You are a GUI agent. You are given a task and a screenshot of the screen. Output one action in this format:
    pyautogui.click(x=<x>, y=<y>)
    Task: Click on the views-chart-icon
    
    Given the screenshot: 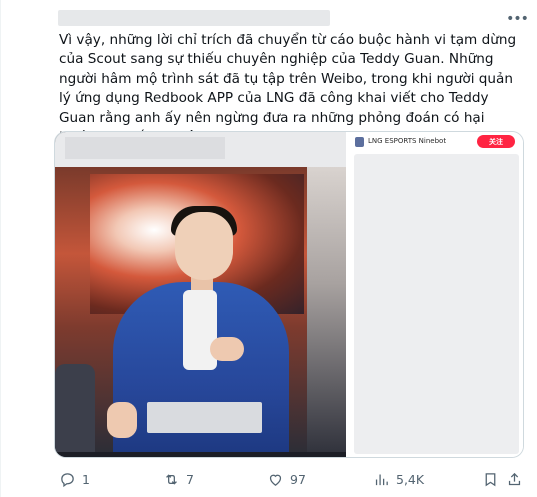 What is the action you would take?
    pyautogui.click(x=381, y=479)
    